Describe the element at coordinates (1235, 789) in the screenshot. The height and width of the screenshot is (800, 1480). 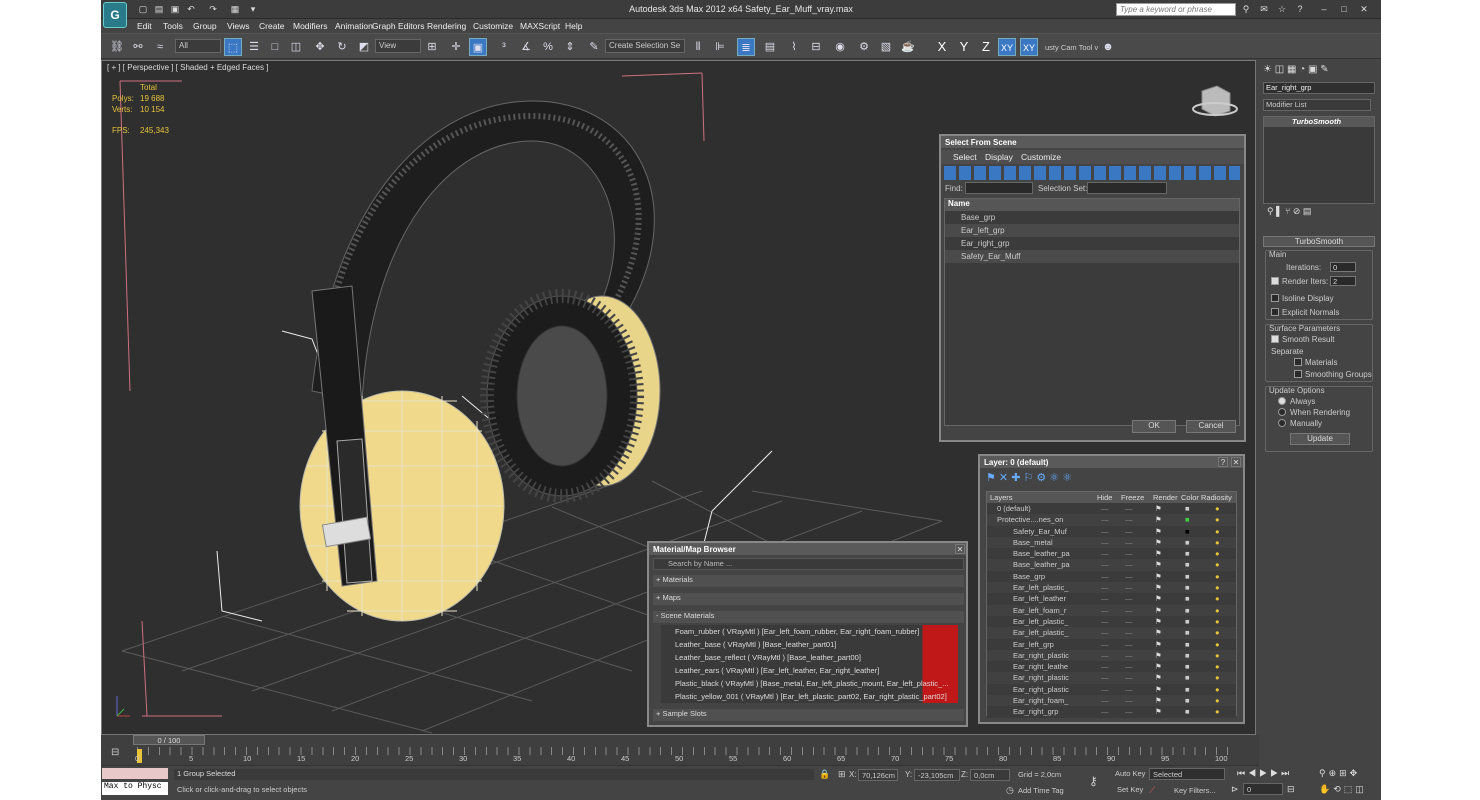
I see `key-mode-toggle-icon: ⊳` at that location.